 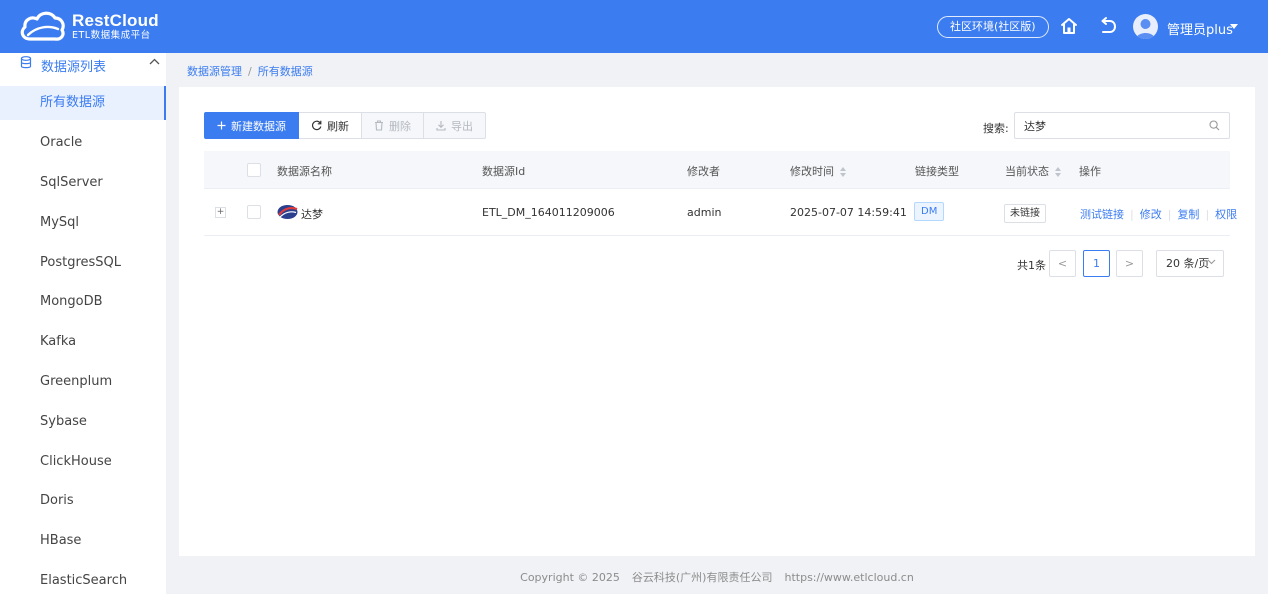 What do you see at coordinates (26, 62) in the screenshot?
I see `database-icon` at bounding box center [26, 62].